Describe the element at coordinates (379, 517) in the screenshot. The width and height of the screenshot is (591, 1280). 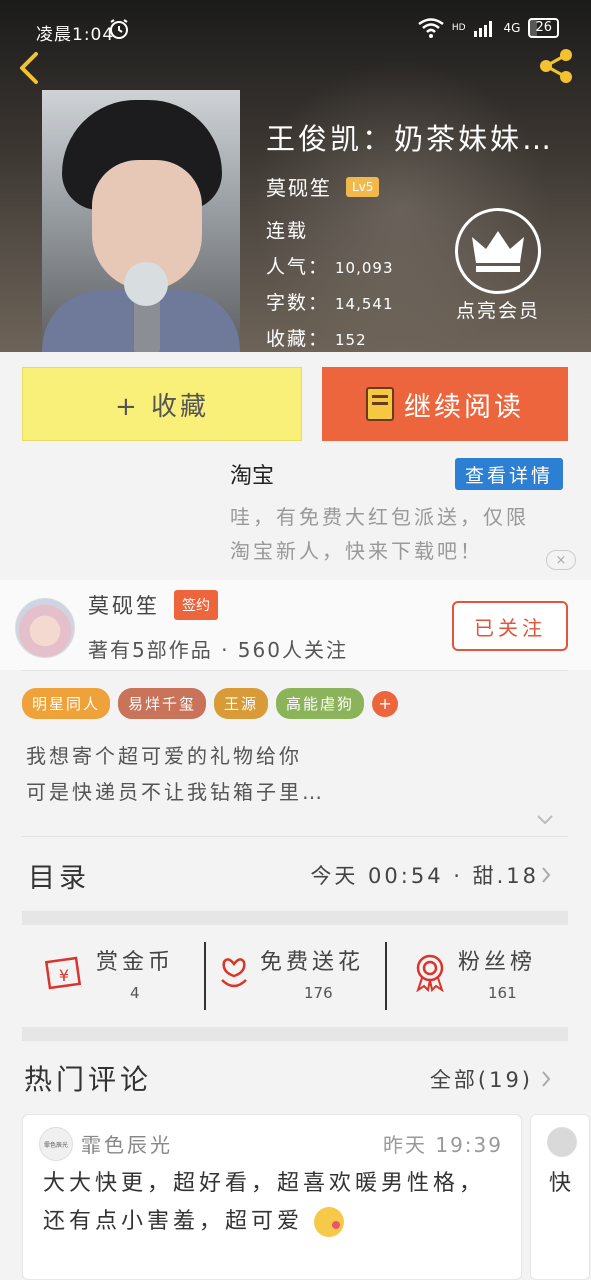
I see `ad-text-line: 哇，有免费大红包派送，仅限` at that location.